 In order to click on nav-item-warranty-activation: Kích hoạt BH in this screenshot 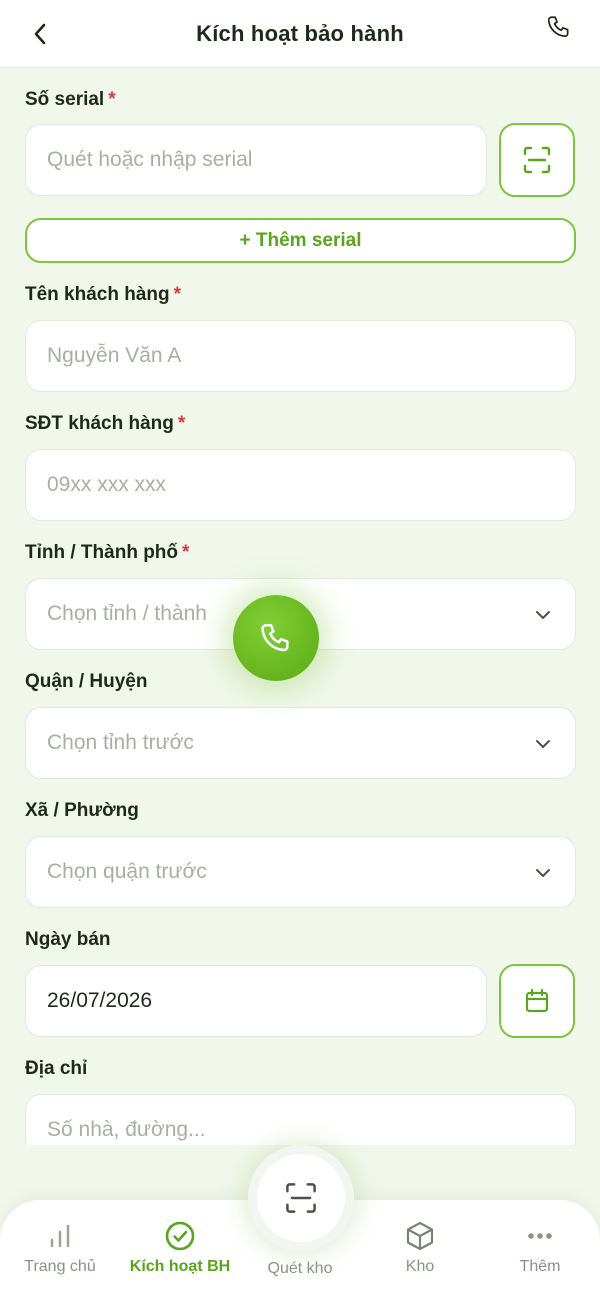, I will do `click(180, 1249)`.